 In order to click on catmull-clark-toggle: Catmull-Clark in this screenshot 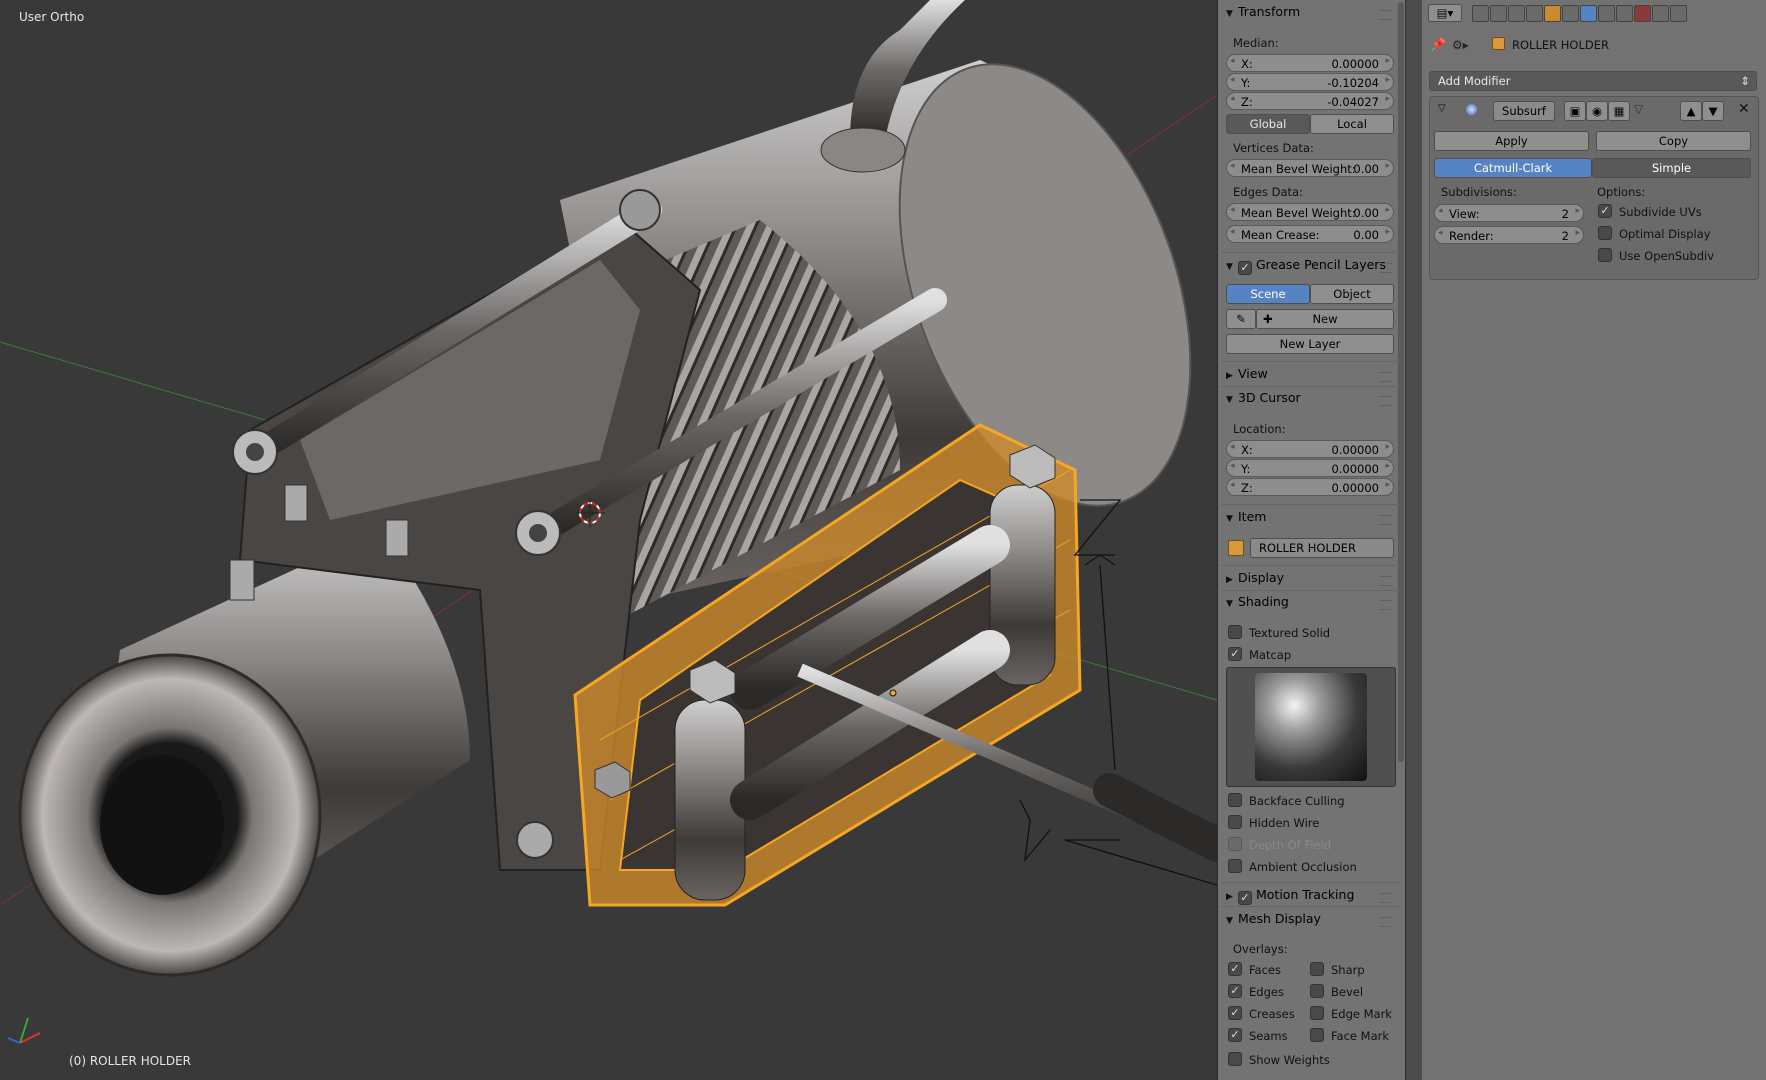, I will do `click(1513, 168)`.